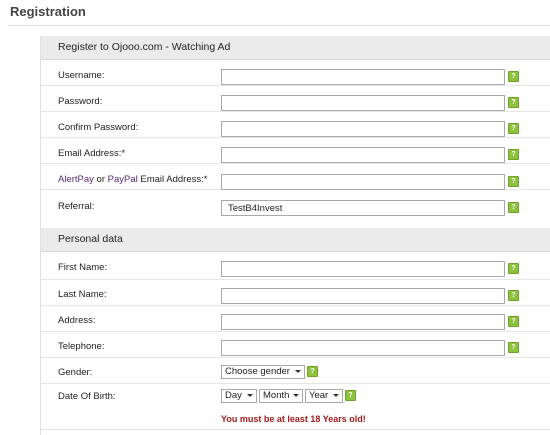 Image resolution: width=550 pixels, height=435 pixels. I want to click on first-name-row: First Name: ?, so click(295, 266).